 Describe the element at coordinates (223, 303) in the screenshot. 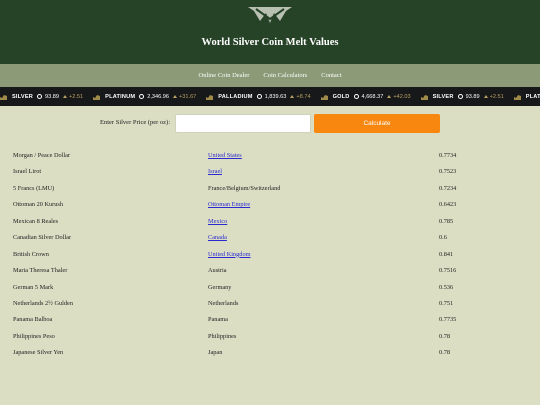

I see `coin-country: Netherlands` at that location.